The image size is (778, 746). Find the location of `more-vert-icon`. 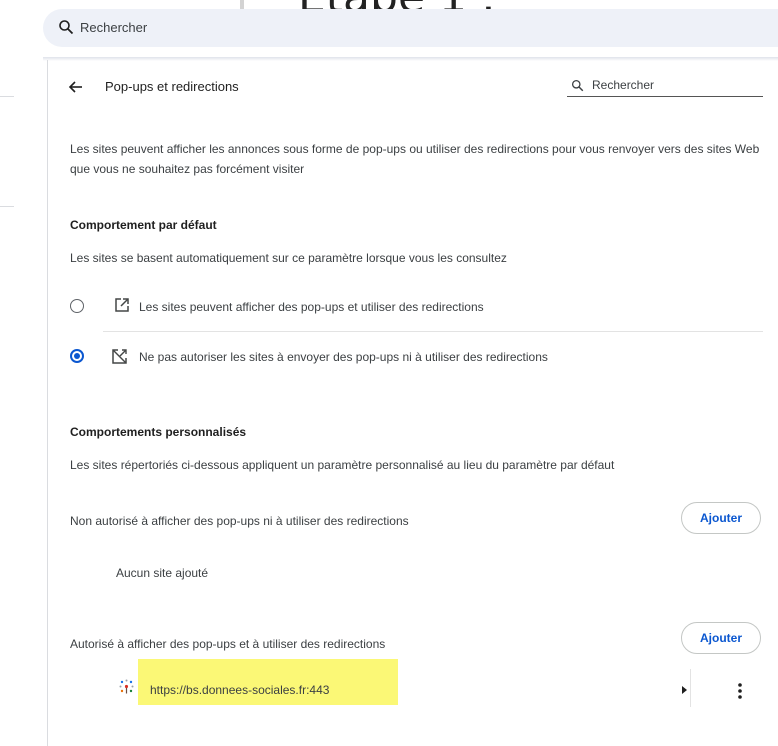

more-vert-icon is located at coordinates (740, 691).